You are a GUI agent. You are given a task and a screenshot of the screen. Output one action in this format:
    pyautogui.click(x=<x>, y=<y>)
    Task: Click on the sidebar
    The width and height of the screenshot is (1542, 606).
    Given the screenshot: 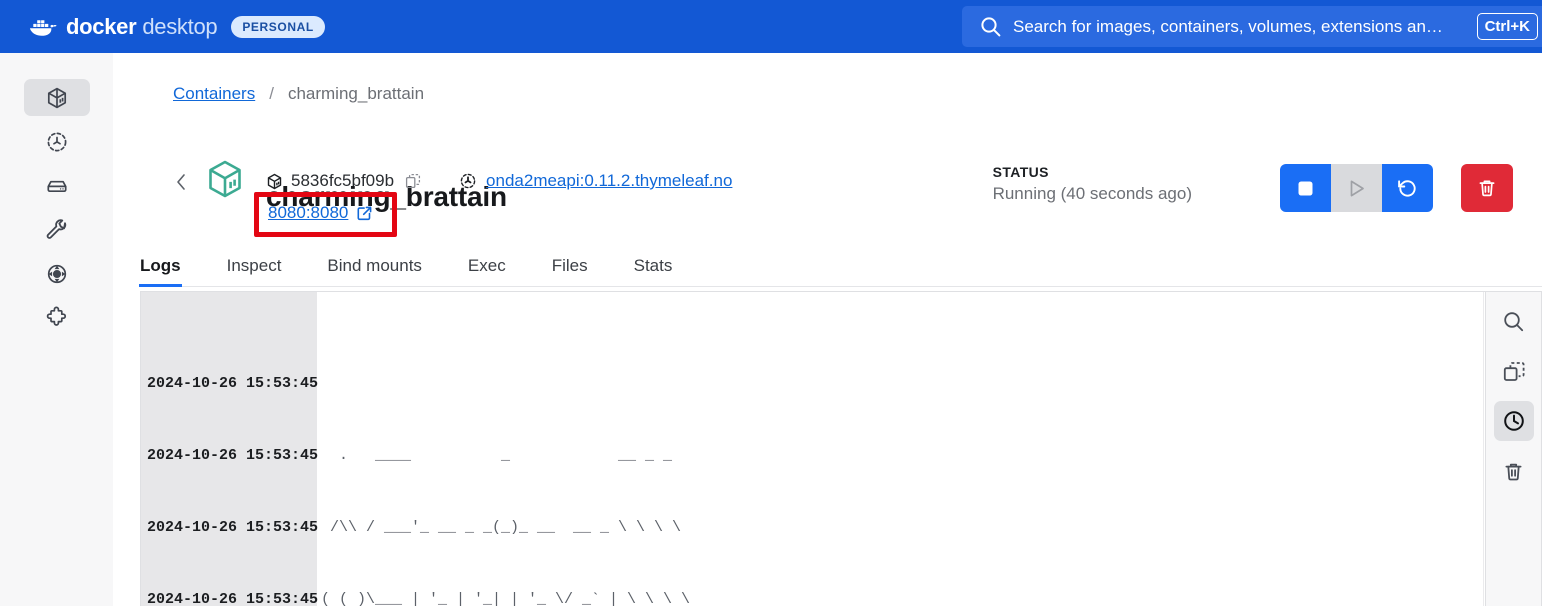 What is the action you would take?
    pyautogui.click(x=56, y=329)
    